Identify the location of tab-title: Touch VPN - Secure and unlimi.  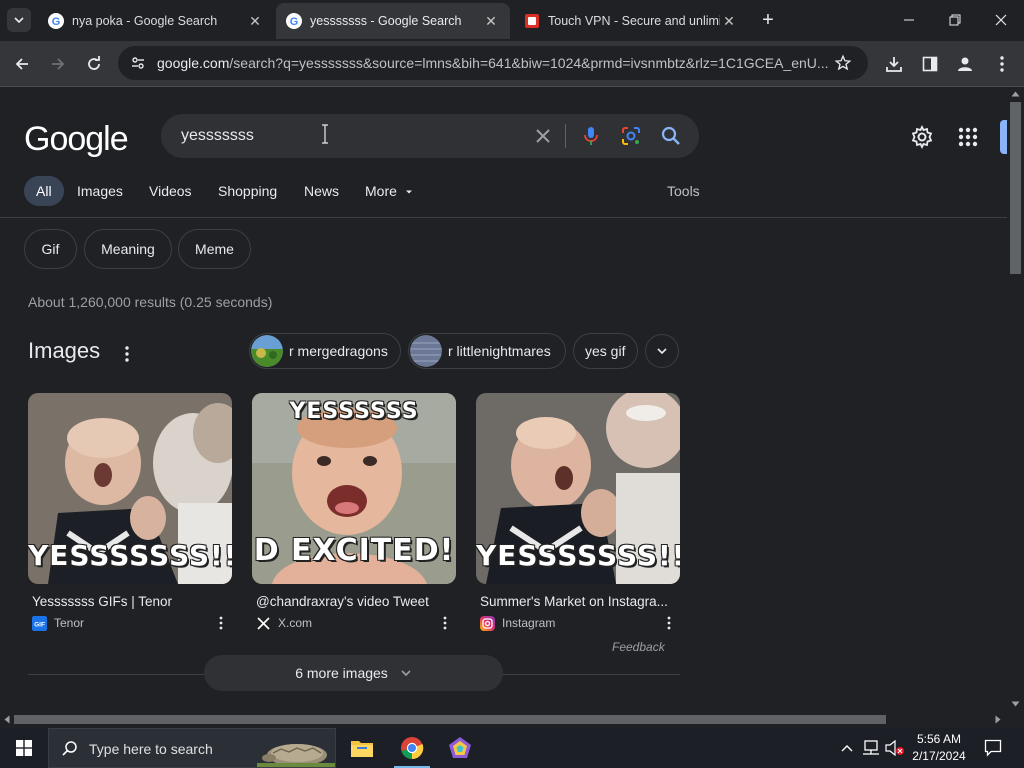
(634, 21).